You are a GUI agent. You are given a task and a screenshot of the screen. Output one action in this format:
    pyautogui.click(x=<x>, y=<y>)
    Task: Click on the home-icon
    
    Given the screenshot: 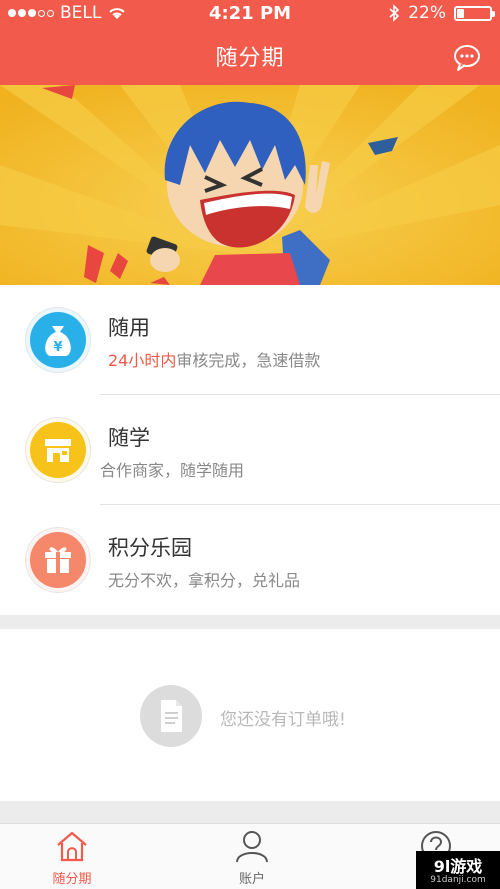 What is the action you would take?
    pyautogui.click(x=72, y=846)
    